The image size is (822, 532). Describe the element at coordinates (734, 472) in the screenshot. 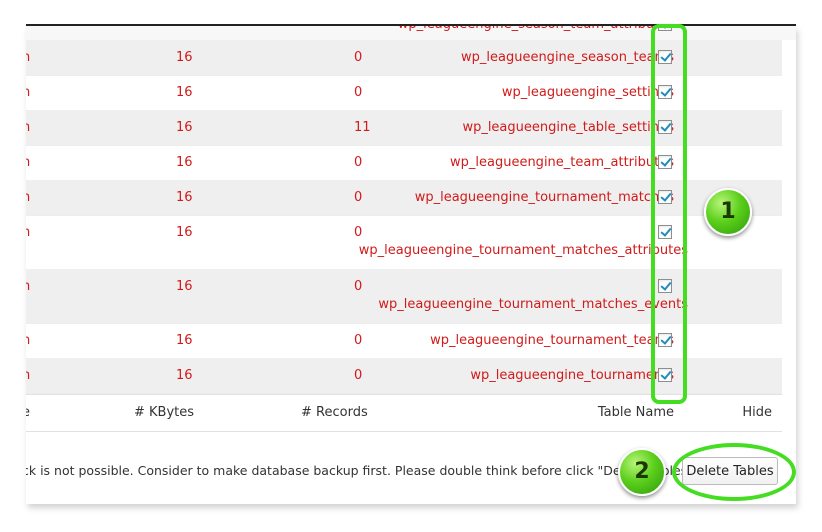

I see `delete-button-highlight` at that location.